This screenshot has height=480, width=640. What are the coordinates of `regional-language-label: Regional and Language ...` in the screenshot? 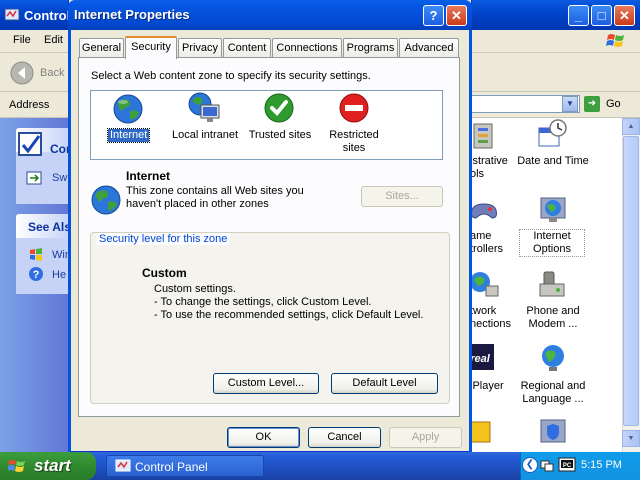 It's located at (553, 393).